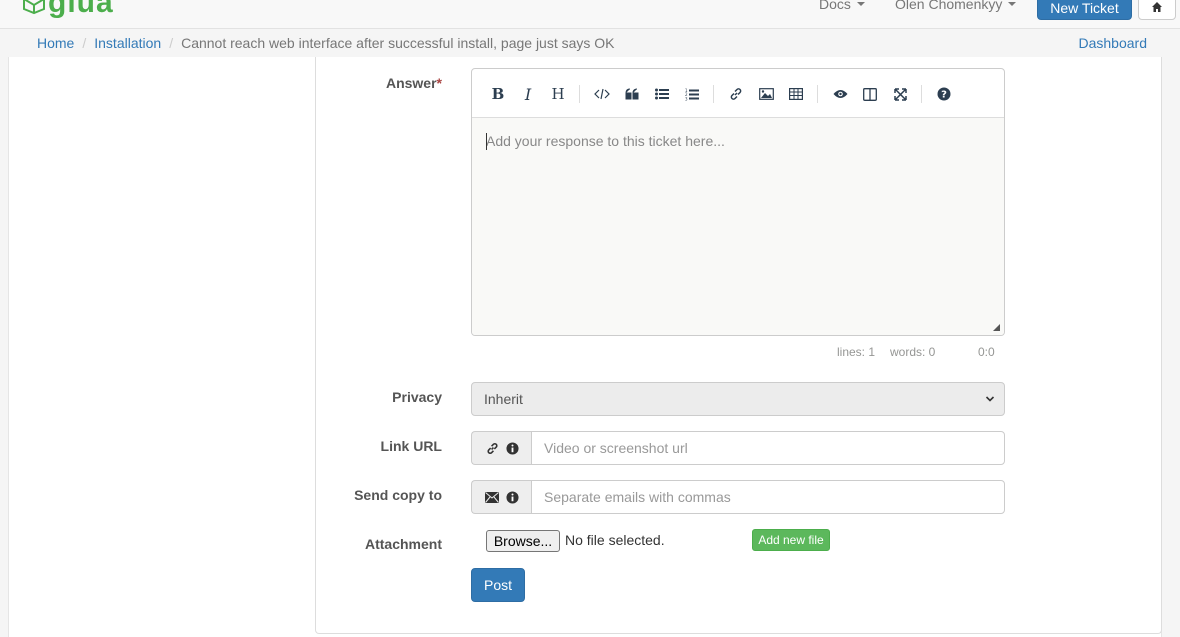 This screenshot has height=637, width=1180. I want to click on link-button, so click(736, 94).